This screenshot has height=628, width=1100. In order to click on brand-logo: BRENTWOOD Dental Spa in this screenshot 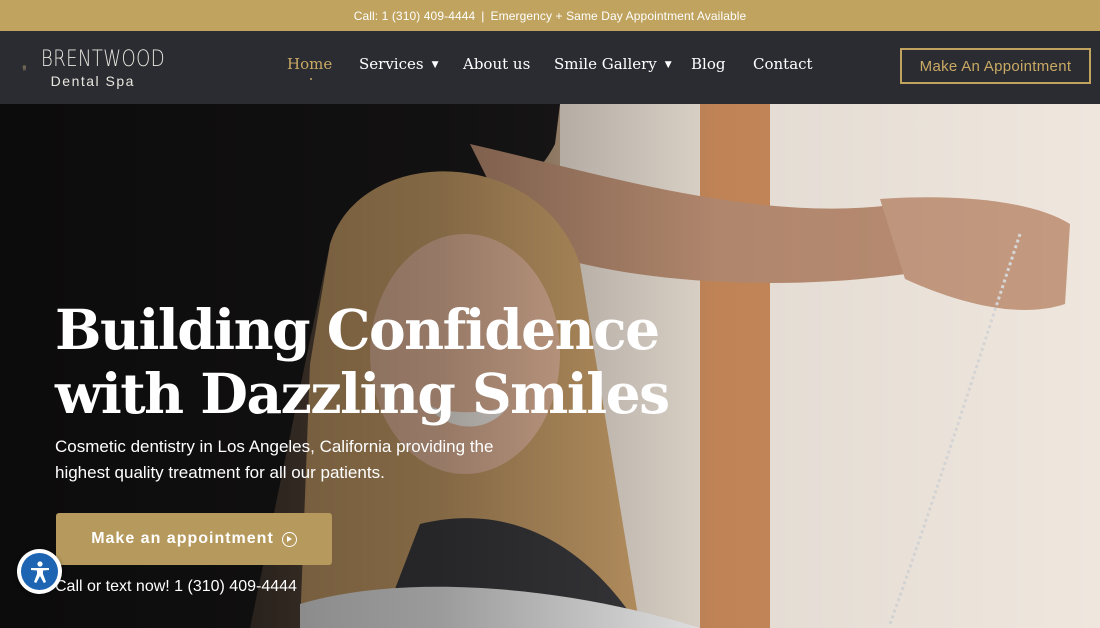, I will do `click(107, 68)`.